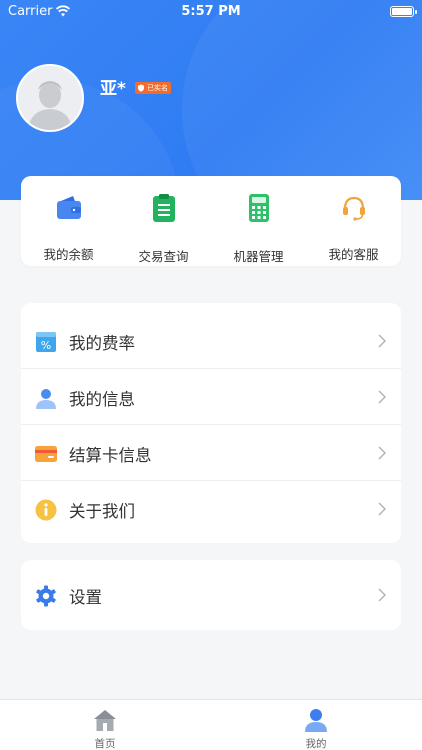 The height and width of the screenshot is (750, 422). Describe the element at coordinates (105, 744) in the screenshot. I see `tab-home-label: 首页` at that location.